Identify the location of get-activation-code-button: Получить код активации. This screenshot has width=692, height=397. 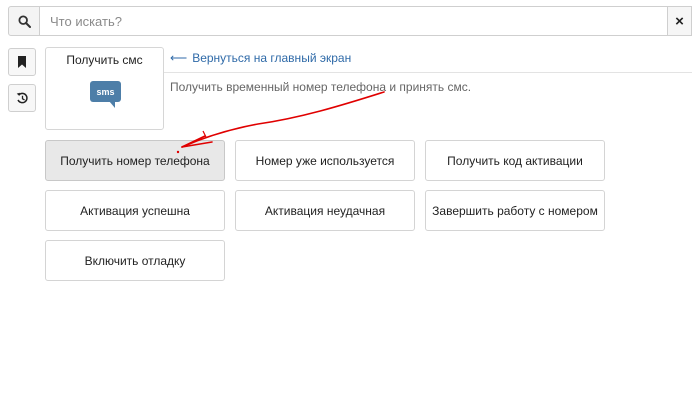
(515, 160).